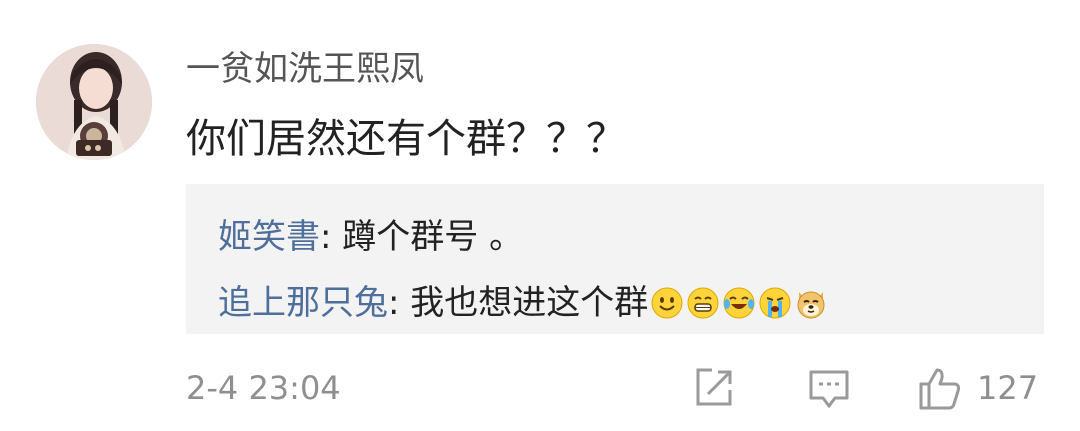  I want to click on like-count: 127, so click(1008, 388).